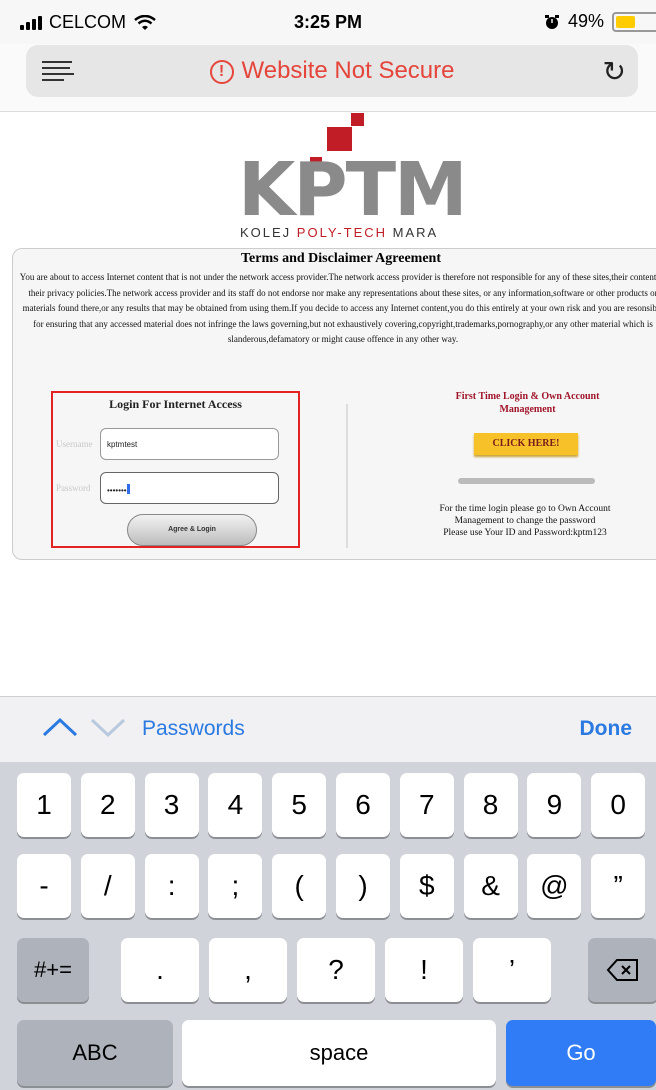 The image size is (656, 1090). I want to click on battery-icon, so click(634, 21).